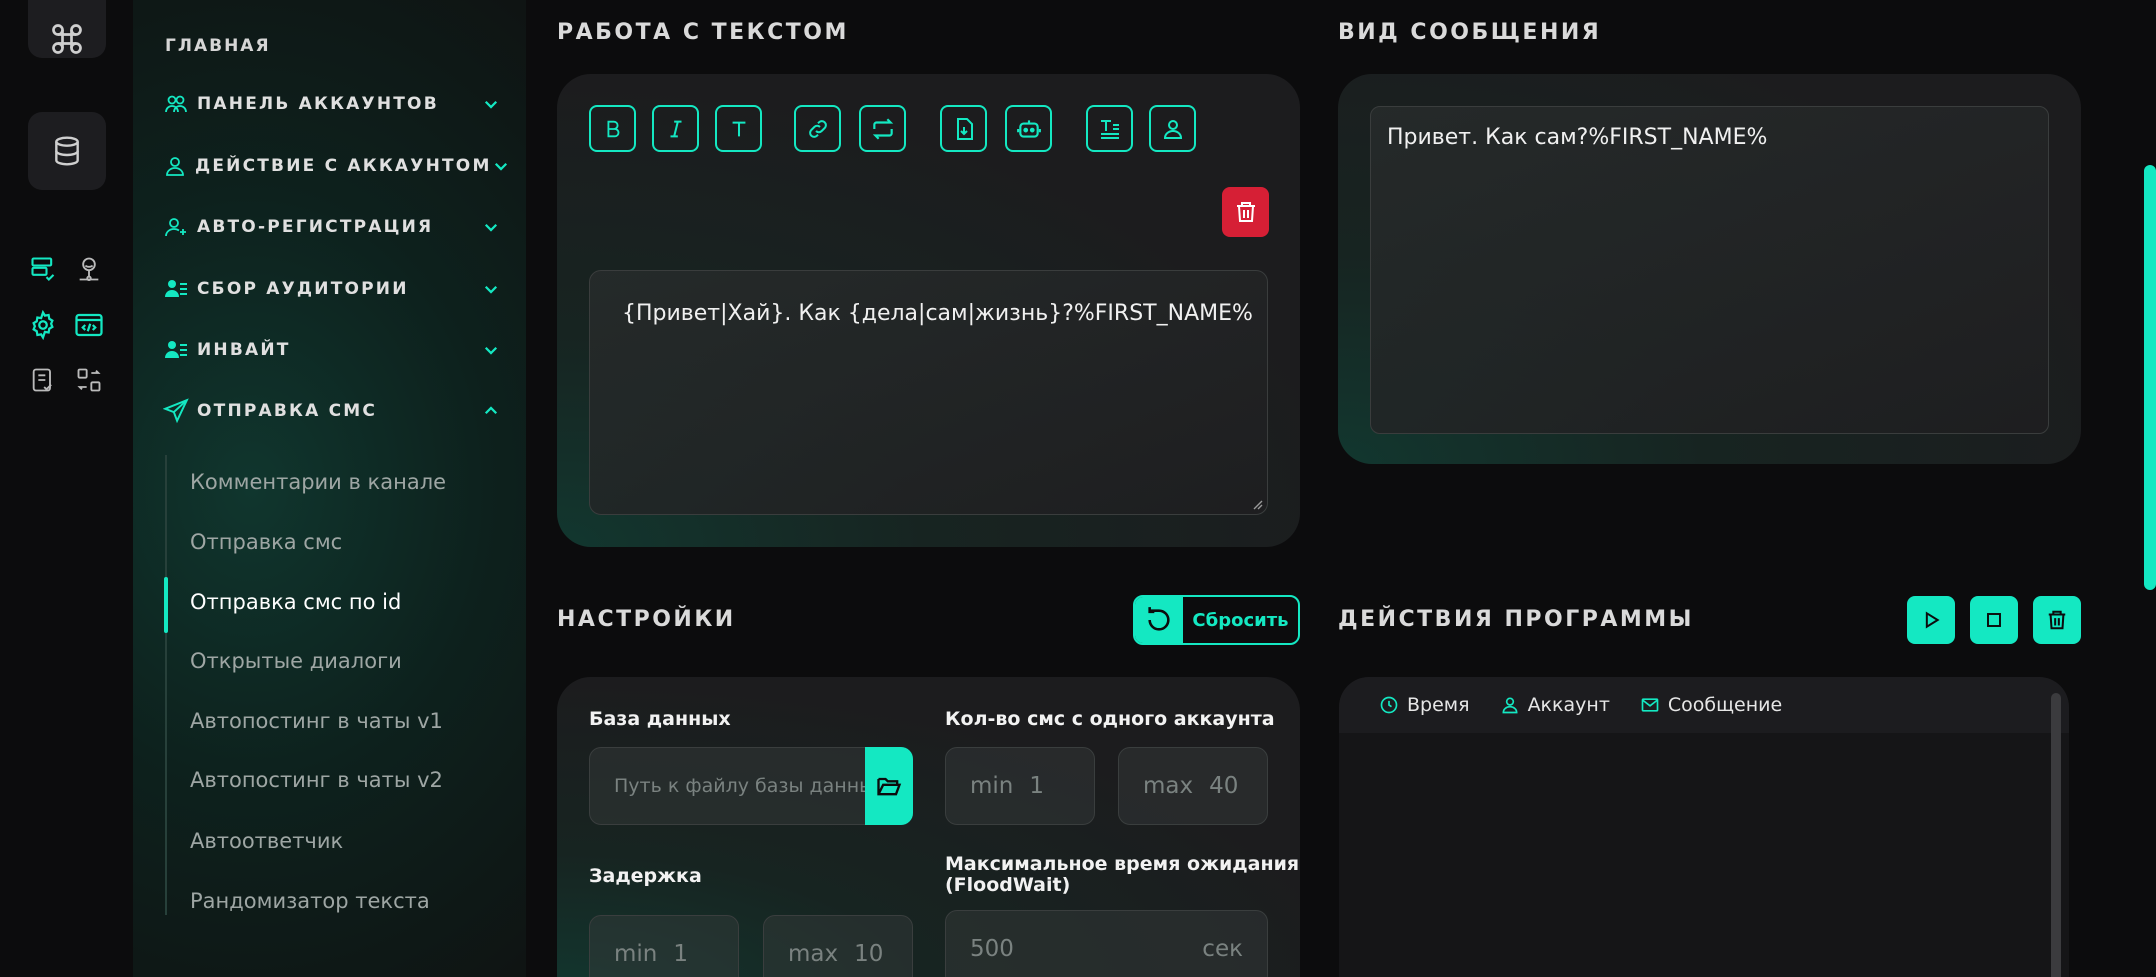  I want to click on italic-button, so click(675, 128).